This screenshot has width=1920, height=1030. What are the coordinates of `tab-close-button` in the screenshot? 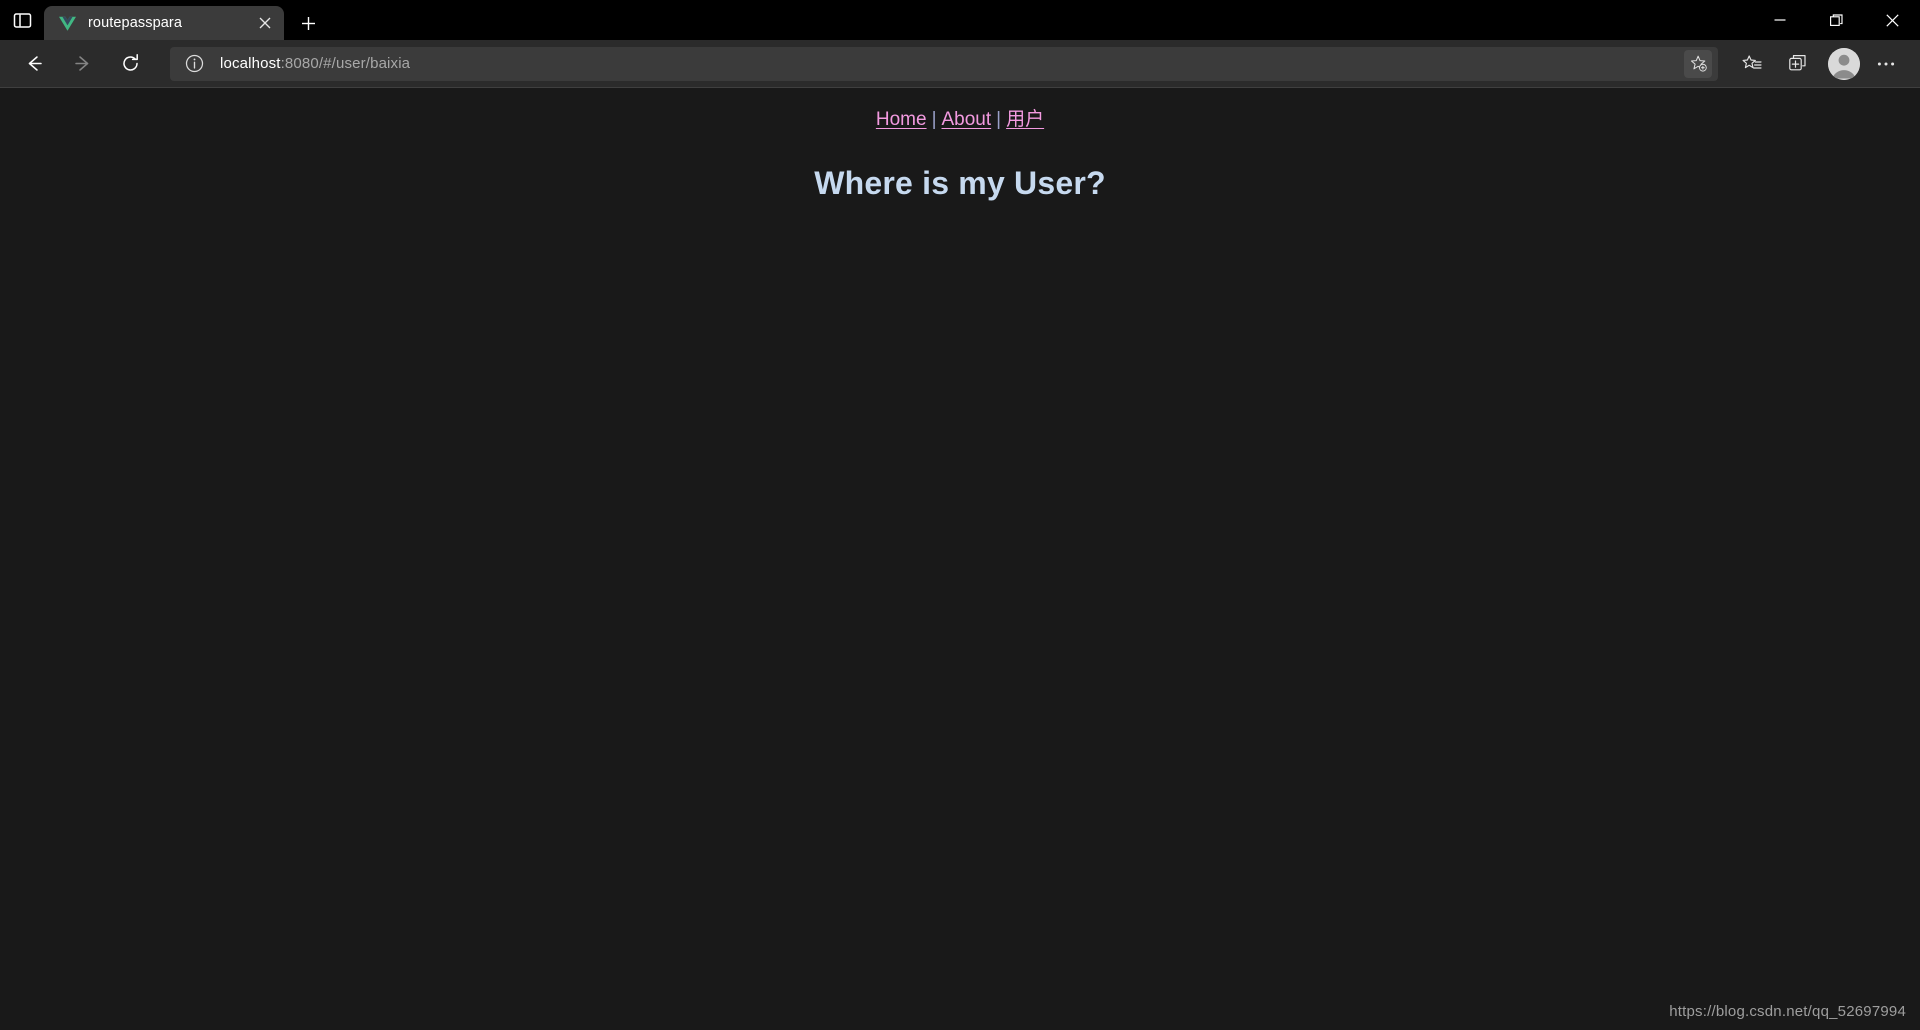 It's located at (265, 23).